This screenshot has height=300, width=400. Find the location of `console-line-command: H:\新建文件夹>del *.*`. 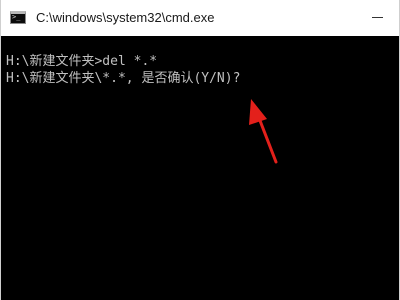

console-line-command: H:\新建文件夹>del *.* is located at coordinates (82, 61).